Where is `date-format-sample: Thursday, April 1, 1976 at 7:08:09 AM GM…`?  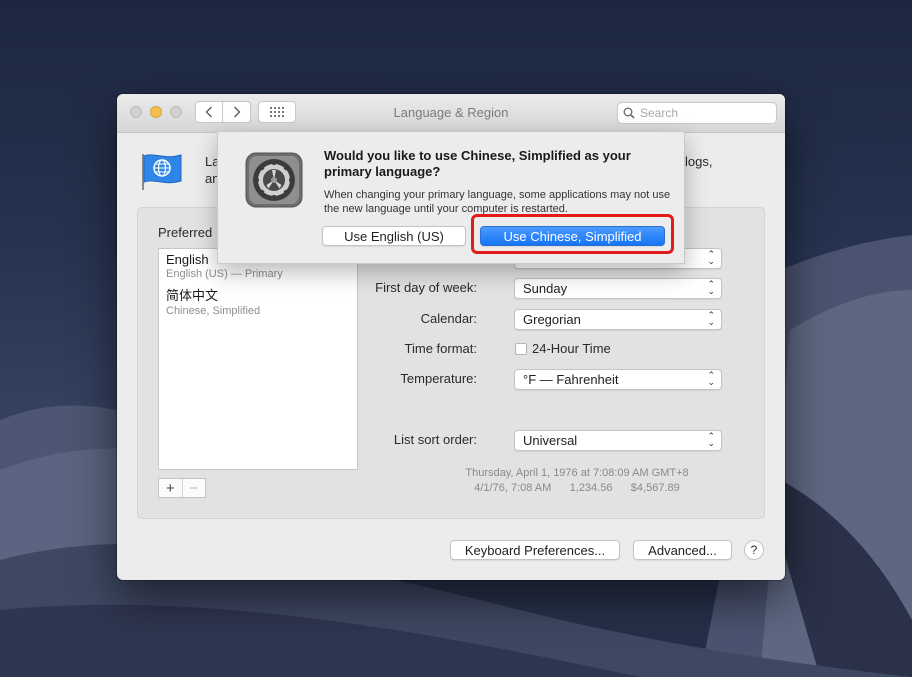
date-format-sample: Thursday, April 1, 1976 at 7:08:09 AM GM… is located at coordinates (577, 473).